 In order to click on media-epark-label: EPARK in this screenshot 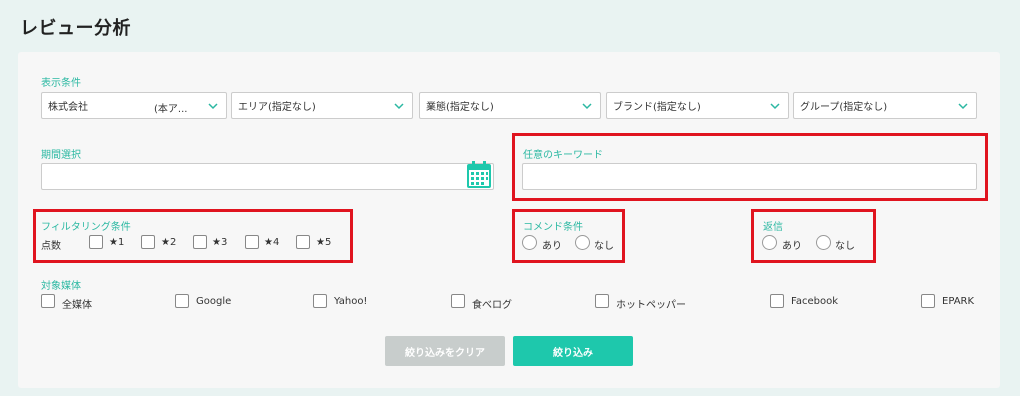, I will do `click(958, 301)`.